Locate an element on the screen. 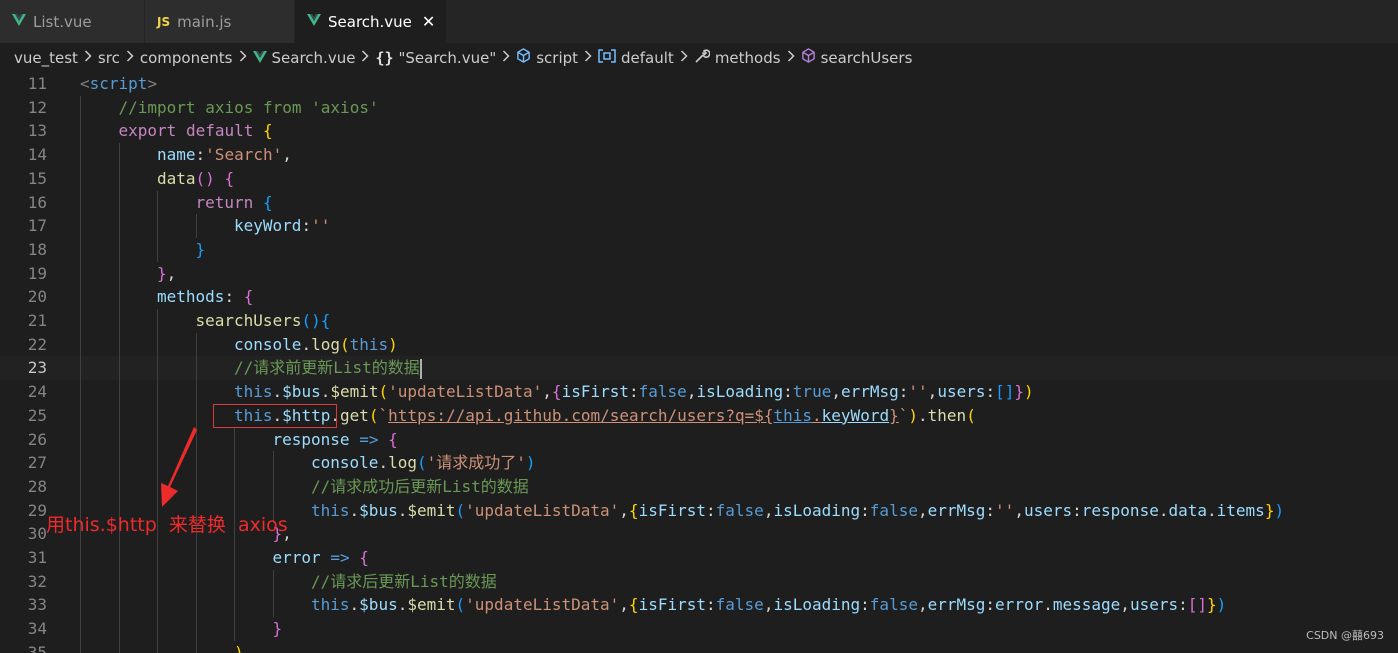 The width and height of the screenshot is (1398, 653). code-text: <script> is located at coordinates (118, 84).